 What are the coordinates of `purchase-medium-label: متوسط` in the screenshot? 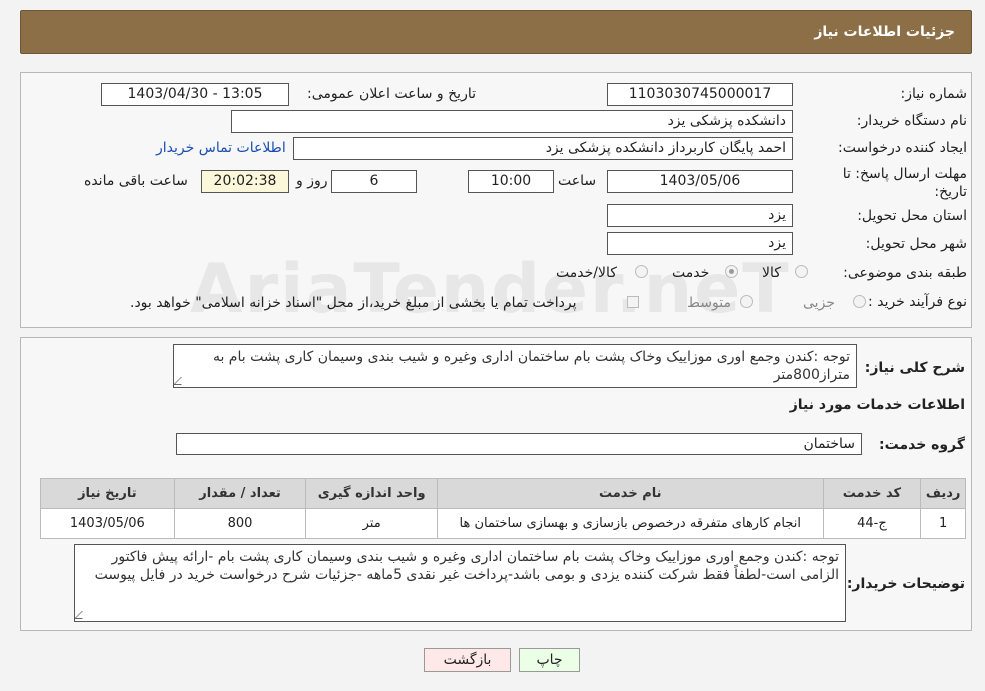 It's located at (709, 303).